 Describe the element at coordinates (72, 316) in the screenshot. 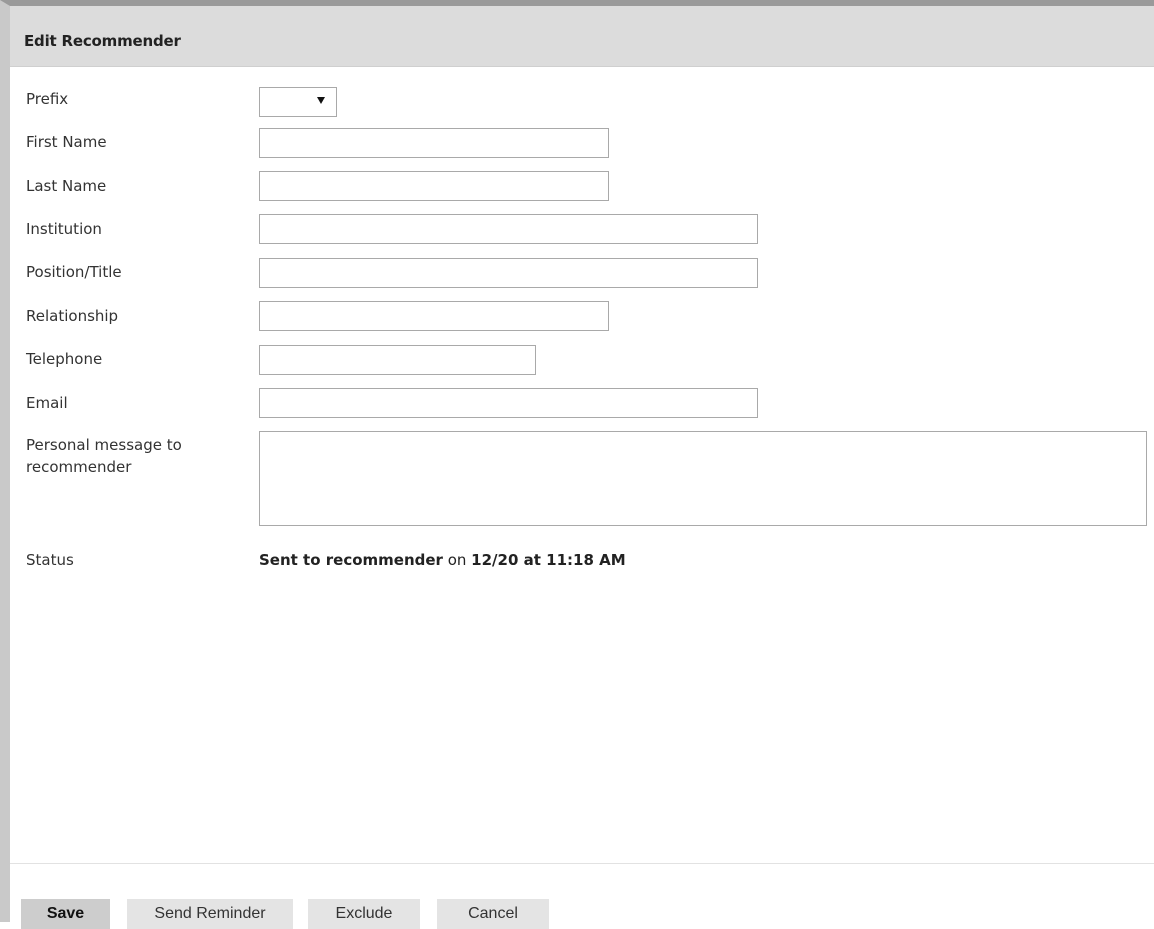

I see `relationship-label: Relationship` at that location.